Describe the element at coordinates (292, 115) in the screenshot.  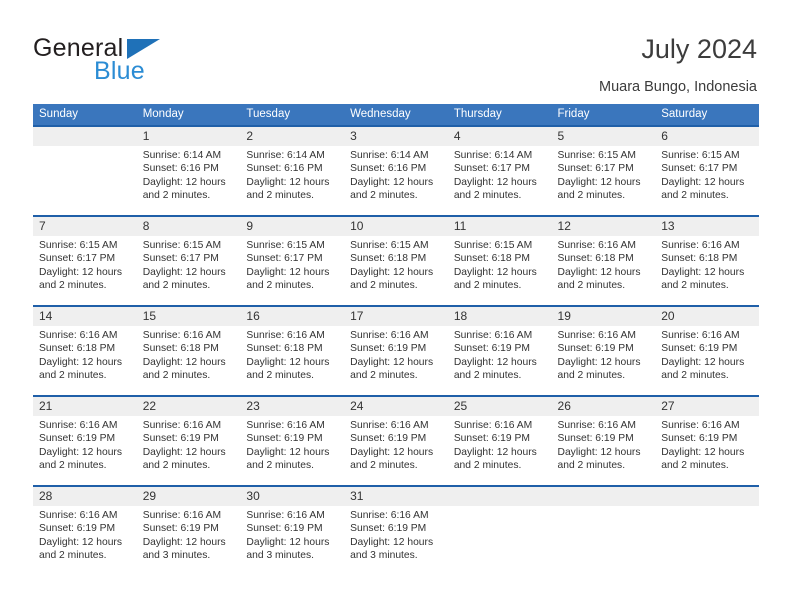
I see `weekday-header-tuesday: Tuesday` at that location.